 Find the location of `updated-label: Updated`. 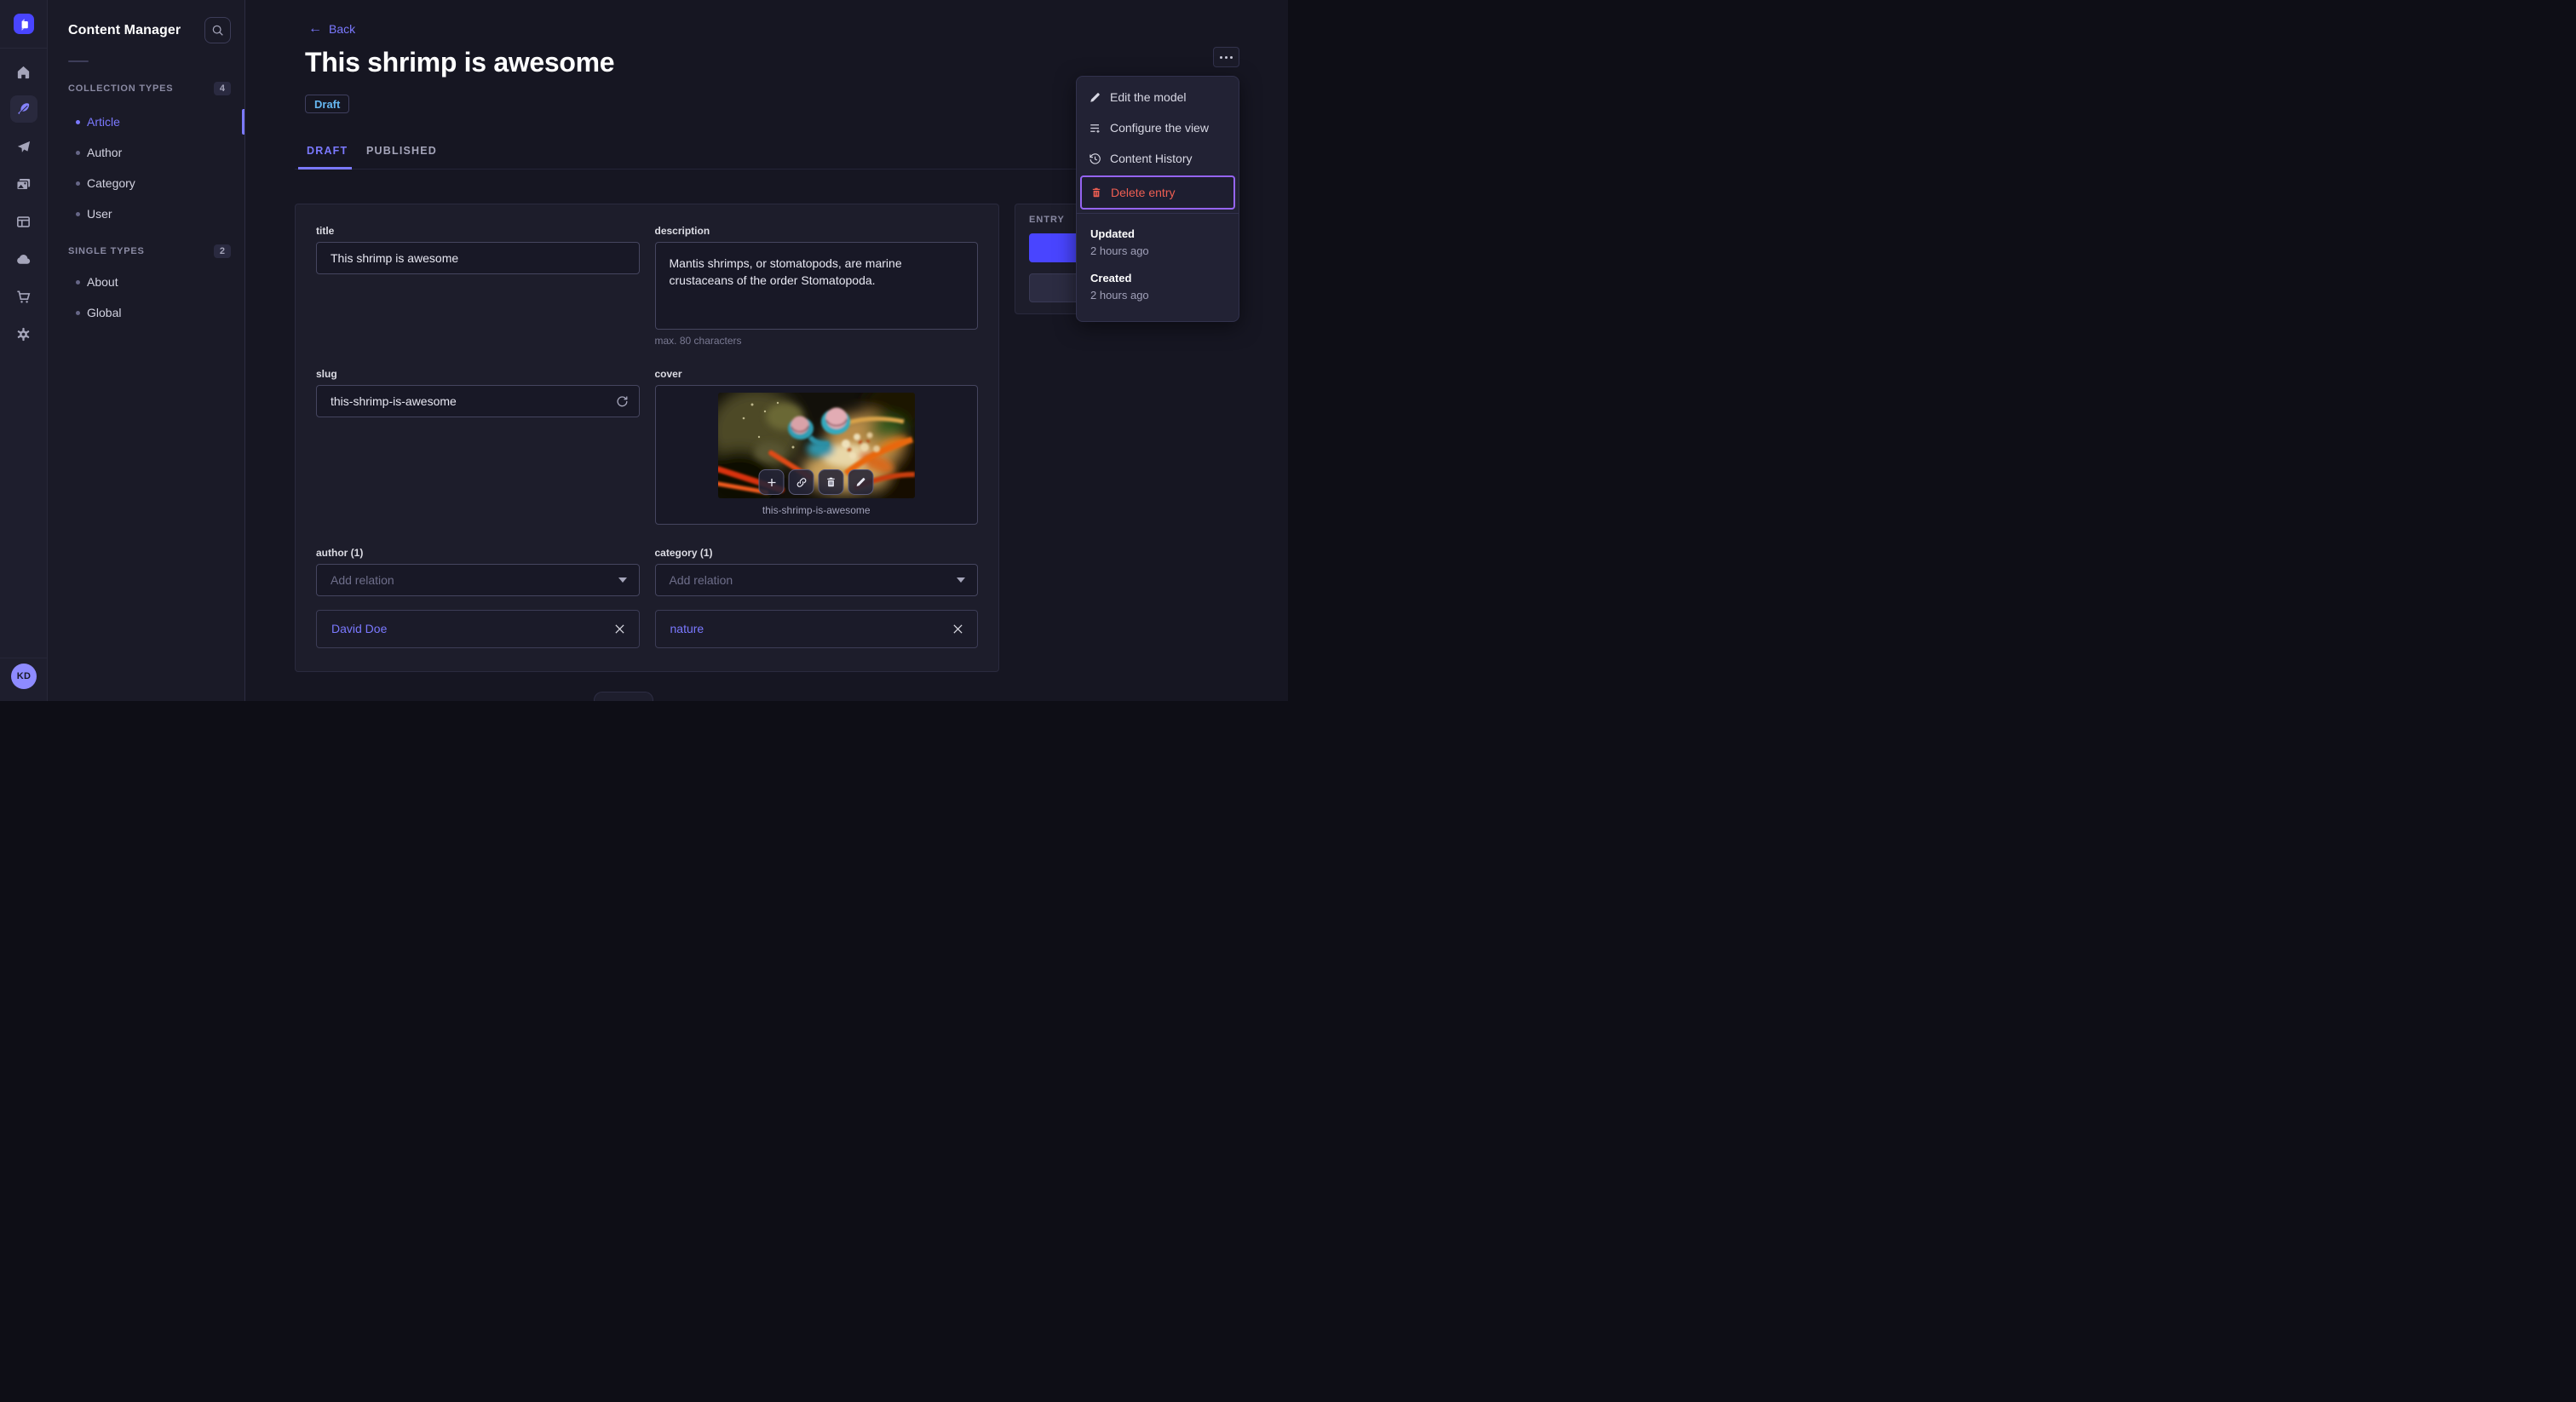

updated-label: Updated is located at coordinates (1112, 233).